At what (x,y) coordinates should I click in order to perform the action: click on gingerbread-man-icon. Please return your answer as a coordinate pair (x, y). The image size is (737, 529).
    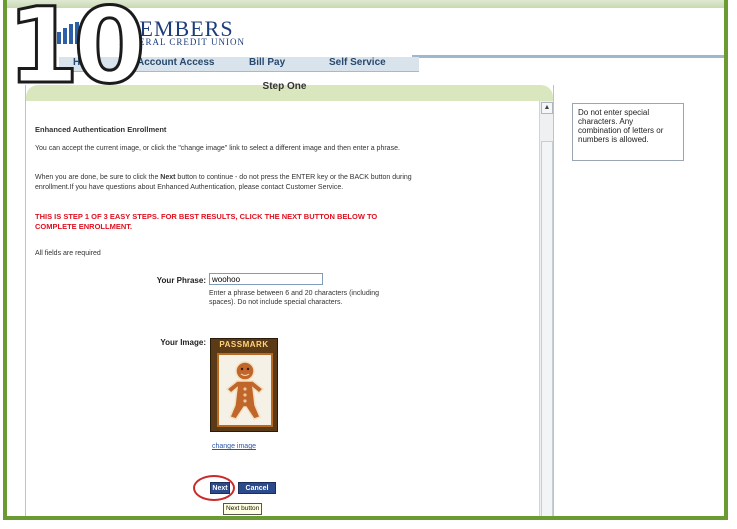
    Looking at the image, I should click on (245, 390).